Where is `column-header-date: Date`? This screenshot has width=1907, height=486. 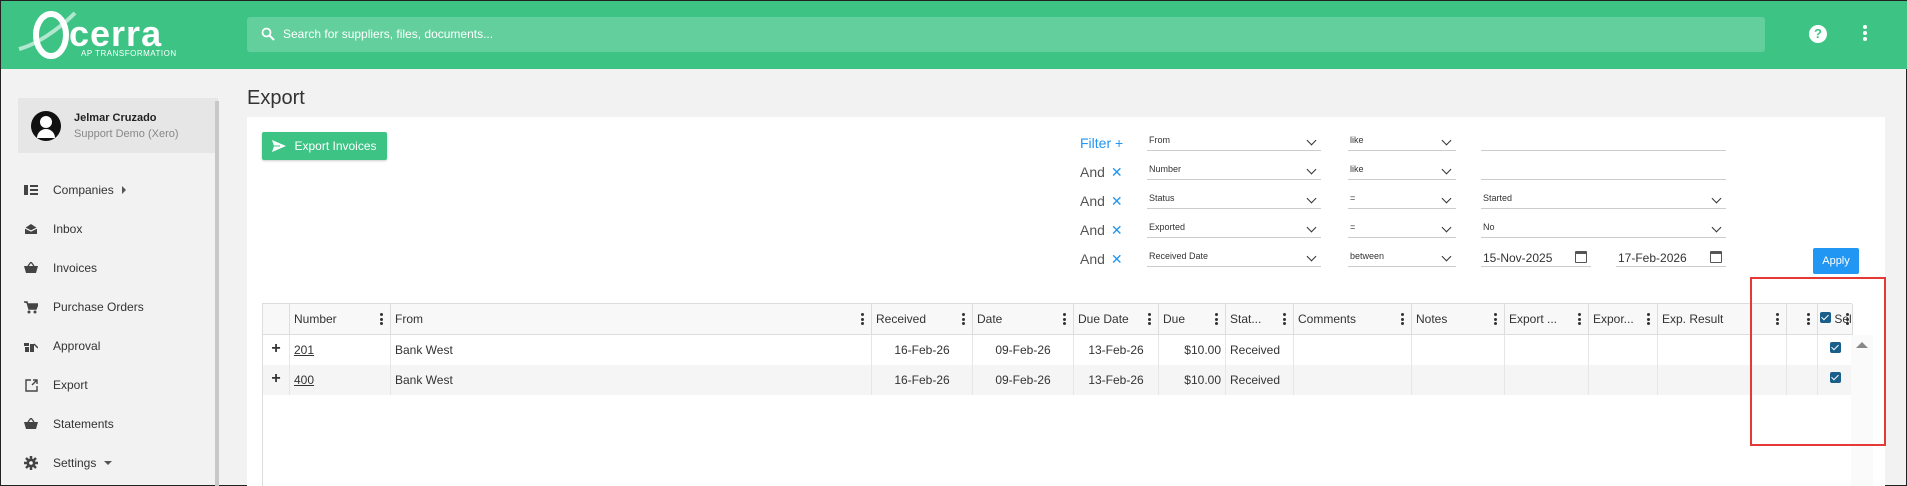
column-header-date: Date is located at coordinates (1023, 319).